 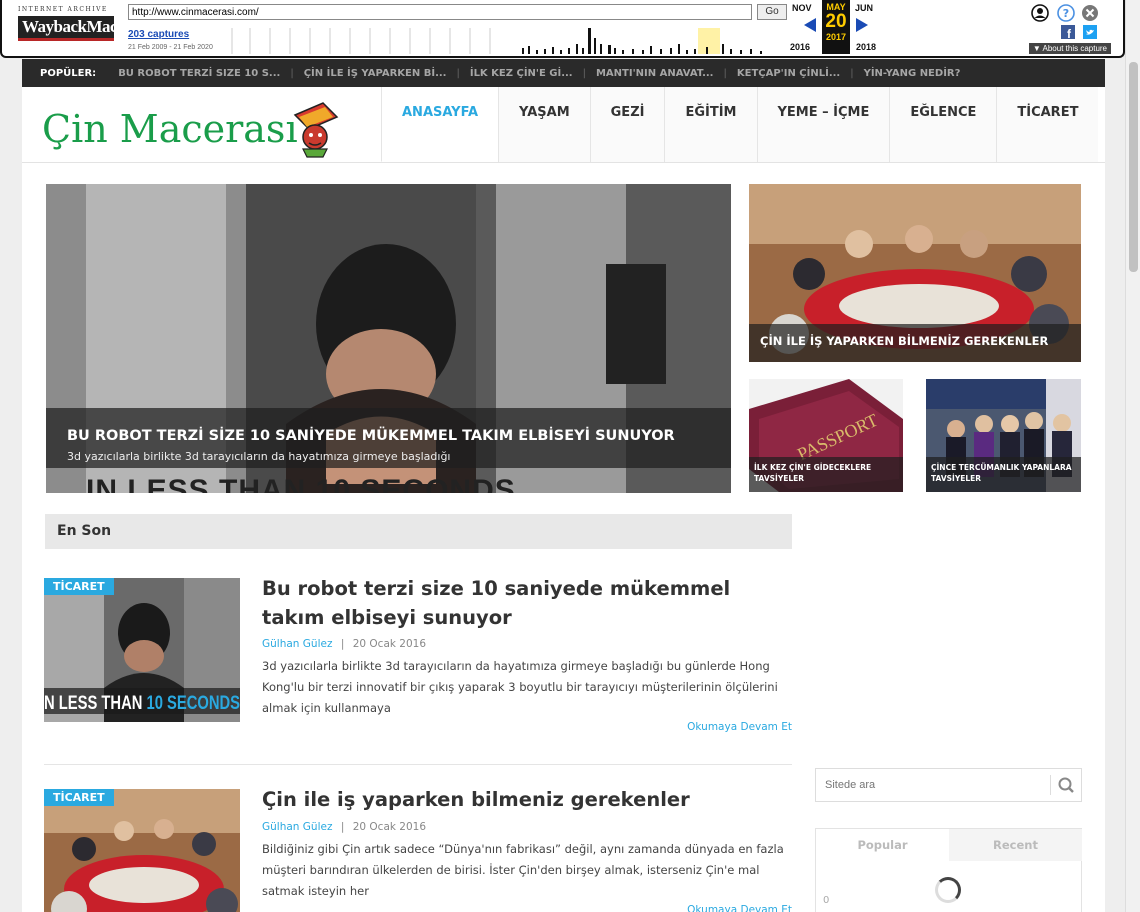 What do you see at coordinates (418, 531) in the screenshot?
I see `section-title: En Son` at bounding box center [418, 531].